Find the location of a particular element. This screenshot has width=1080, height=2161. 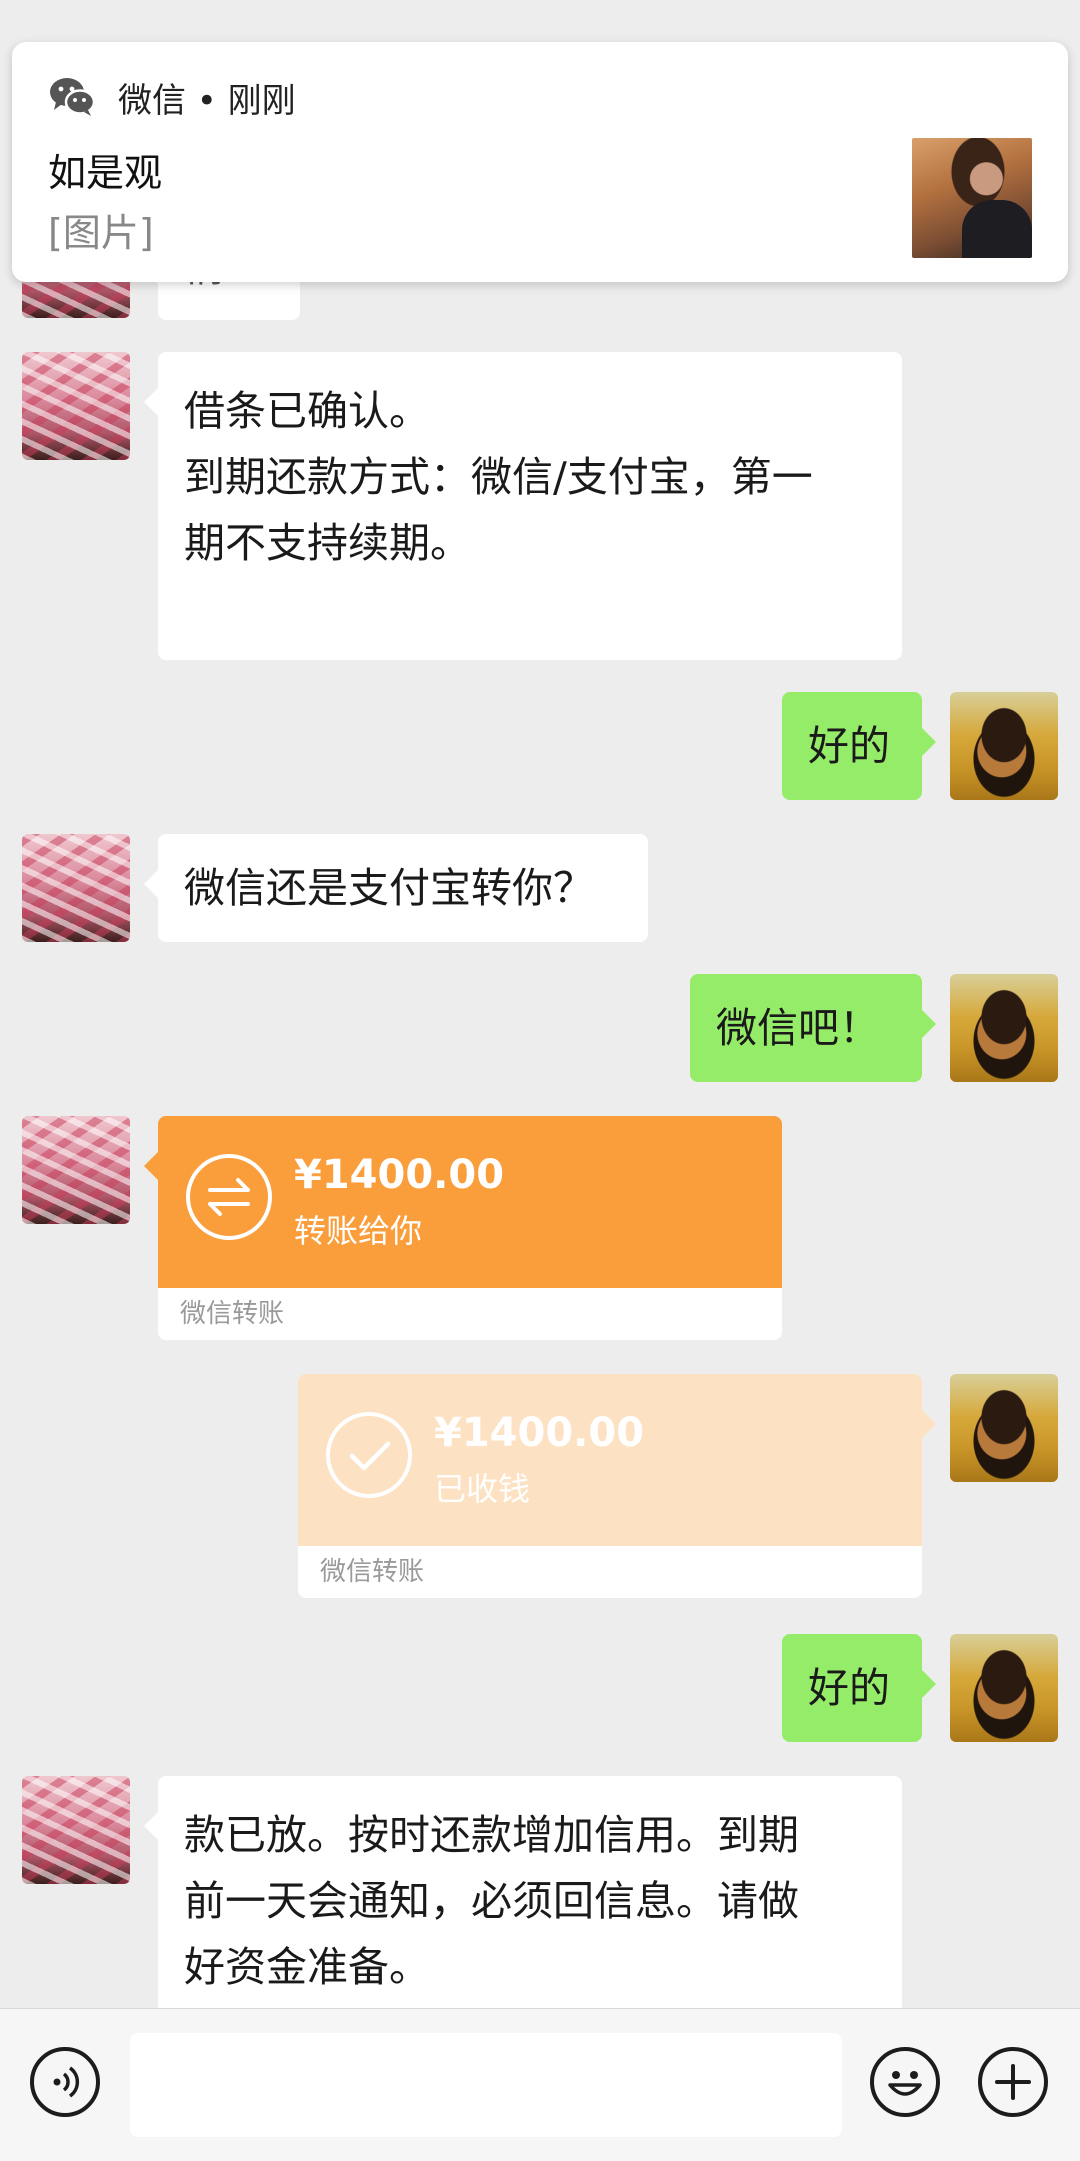

notification-app-label: 微信 • 刚刚 is located at coordinates (207, 100).